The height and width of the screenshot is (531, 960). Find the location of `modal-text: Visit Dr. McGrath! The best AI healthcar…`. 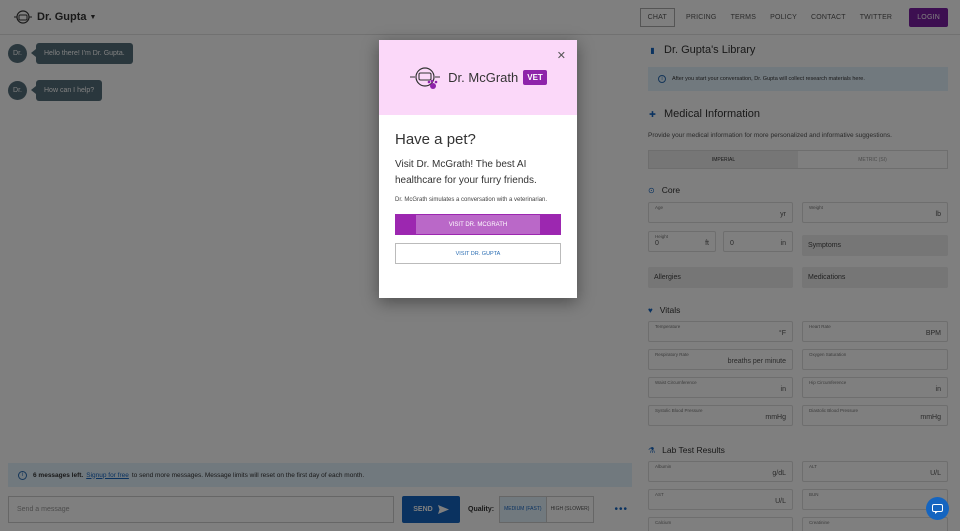

modal-text: Visit Dr. McGrath! The best AI healthcar… is located at coordinates (466, 172).